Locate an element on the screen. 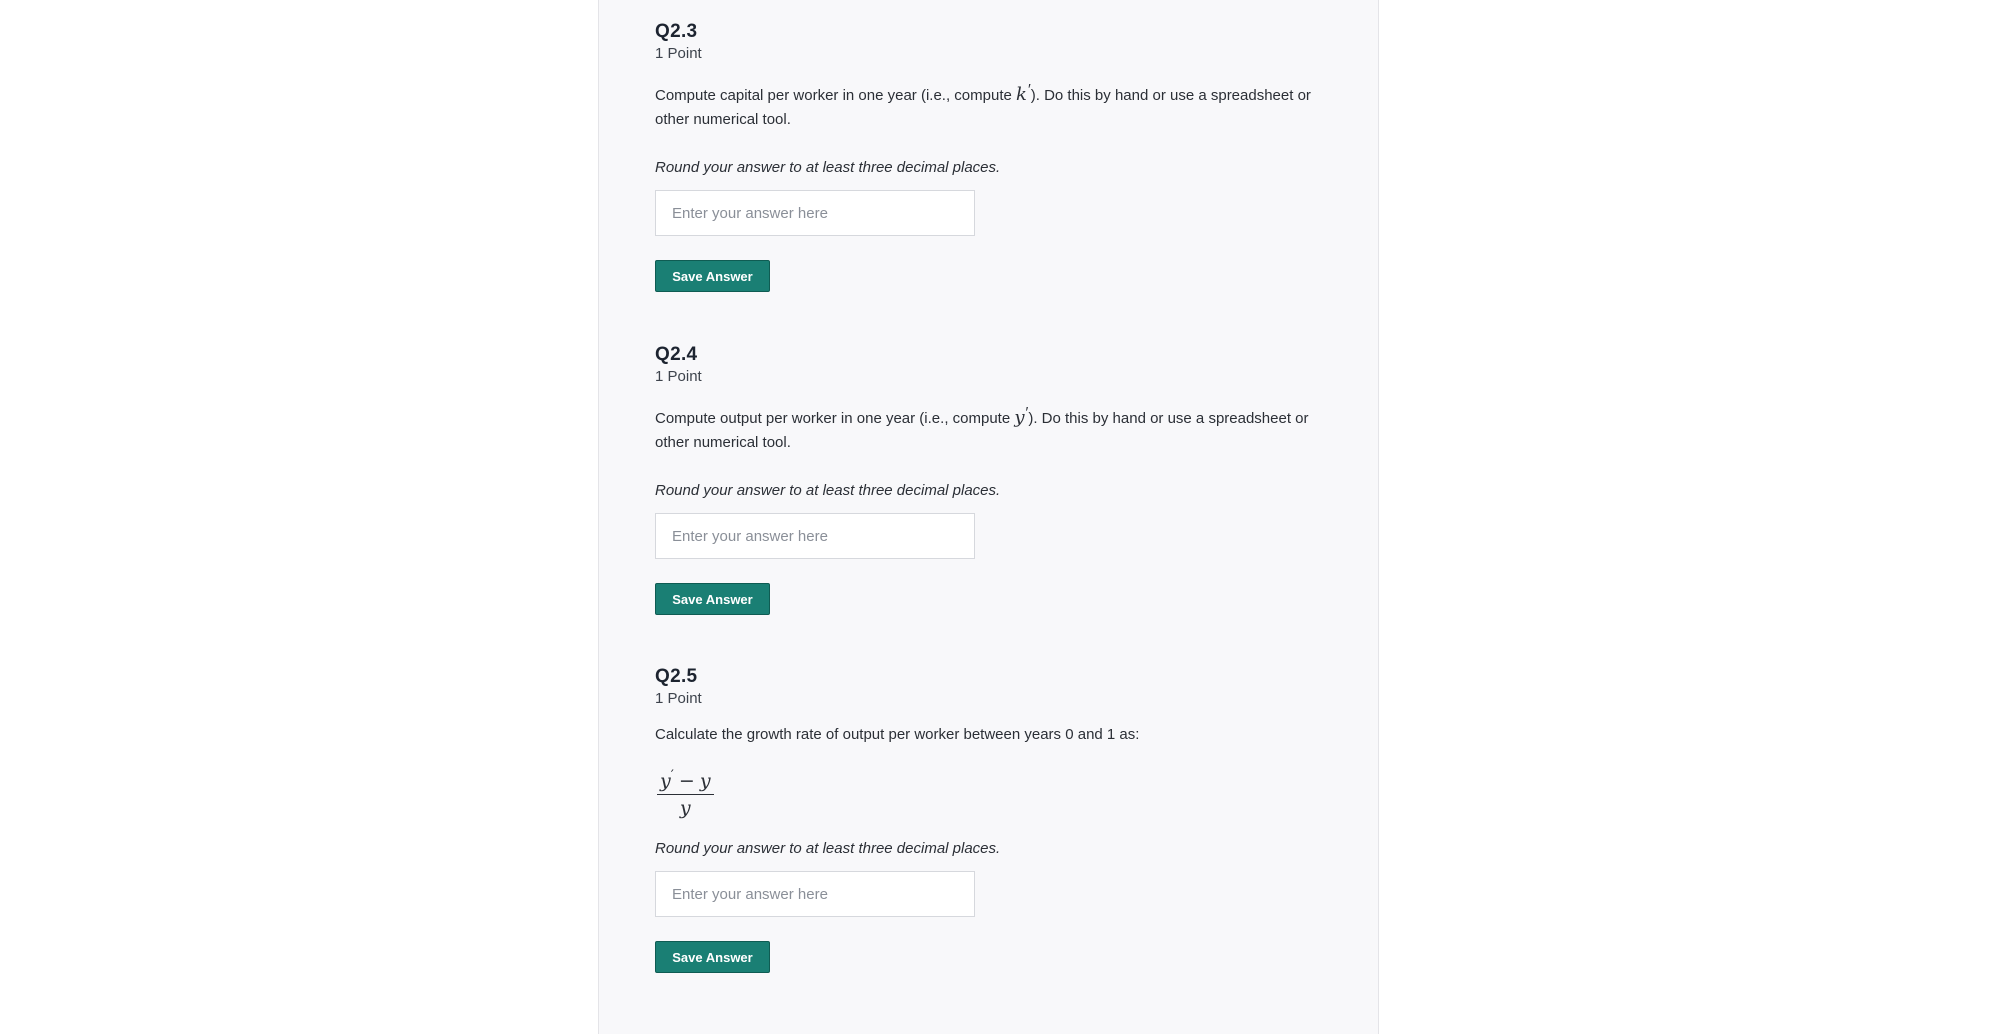  formula-minus: − is located at coordinates (686, 781).